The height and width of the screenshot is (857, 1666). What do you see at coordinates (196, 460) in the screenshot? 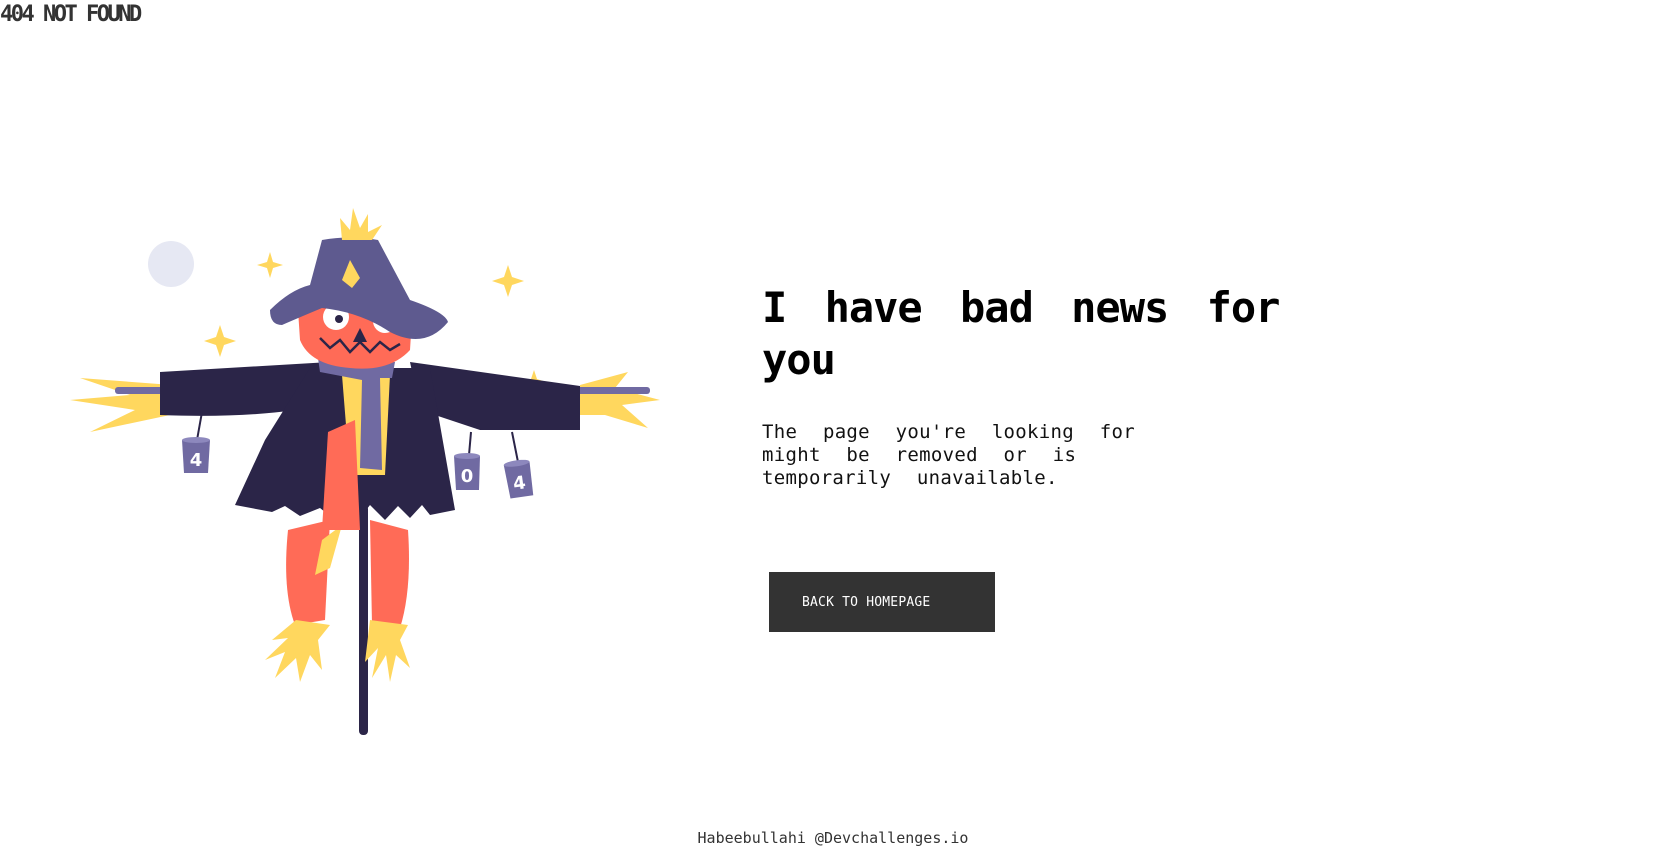
I see `can-label: 4` at bounding box center [196, 460].